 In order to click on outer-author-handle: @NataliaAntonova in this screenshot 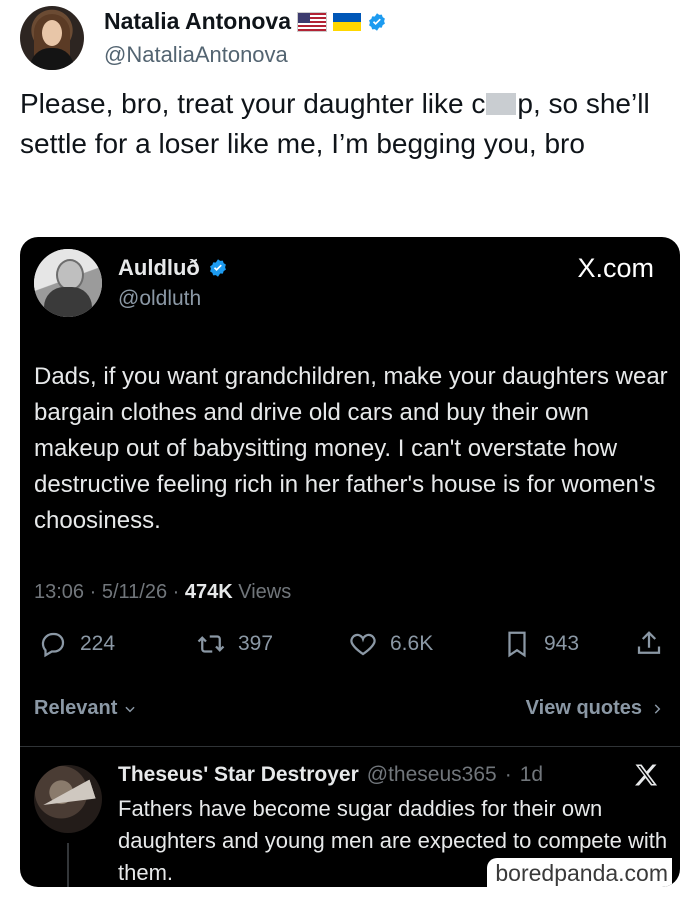, I will do `click(196, 55)`.